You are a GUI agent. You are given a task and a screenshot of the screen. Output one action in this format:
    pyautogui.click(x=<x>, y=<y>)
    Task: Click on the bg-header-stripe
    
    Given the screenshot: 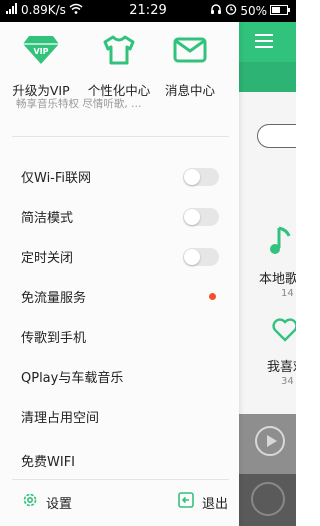 What is the action you would take?
    pyautogui.click(x=267, y=77)
    